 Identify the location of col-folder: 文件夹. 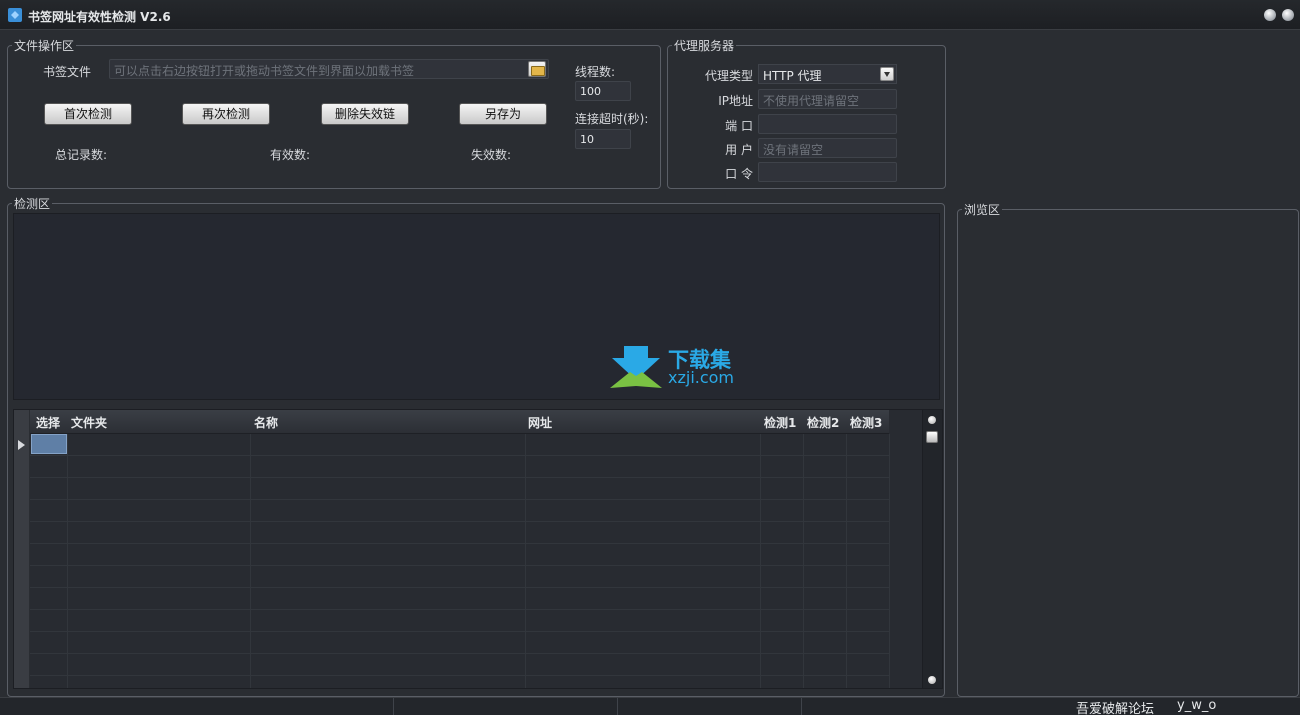
(89, 422).